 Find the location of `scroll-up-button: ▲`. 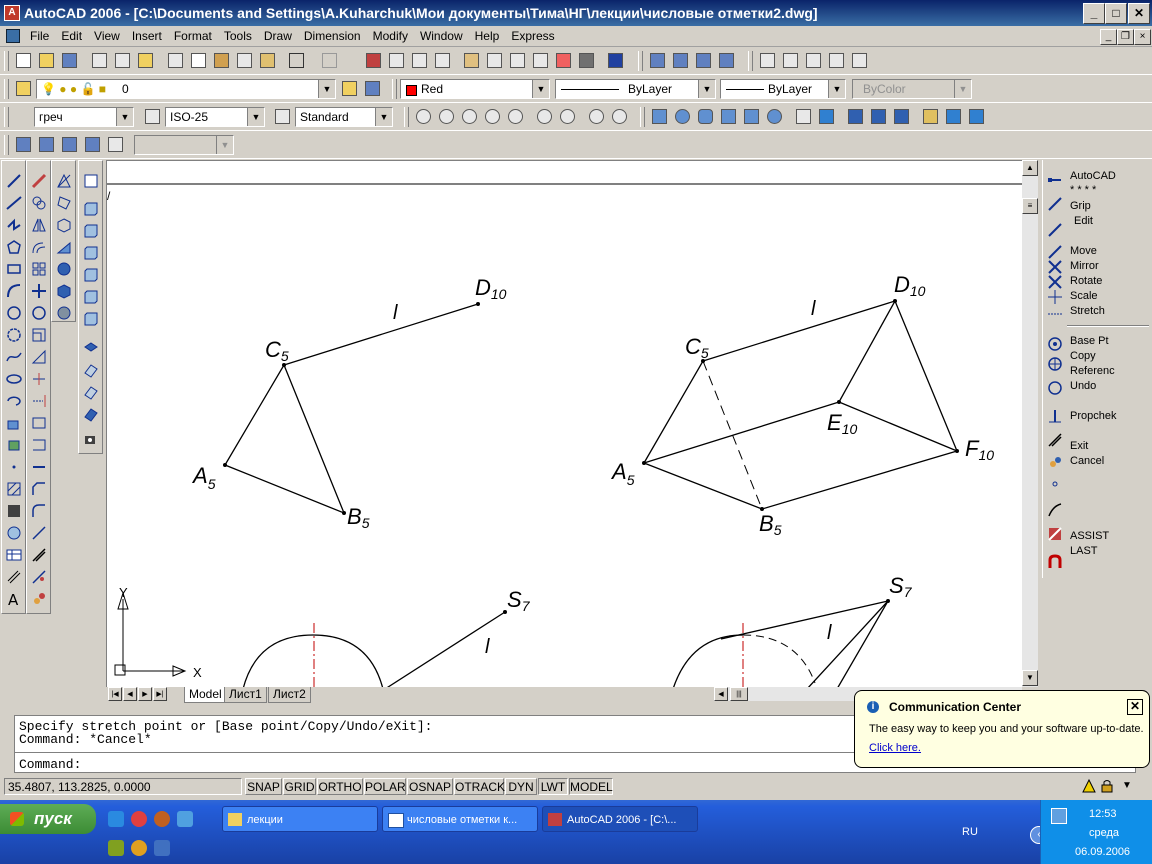

scroll-up-button: ▲ is located at coordinates (1030, 168).